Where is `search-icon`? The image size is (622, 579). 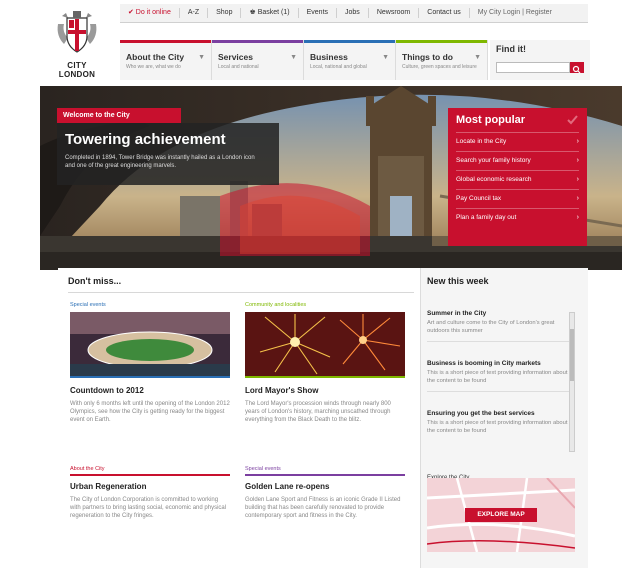 search-icon is located at coordinates (576, 69).